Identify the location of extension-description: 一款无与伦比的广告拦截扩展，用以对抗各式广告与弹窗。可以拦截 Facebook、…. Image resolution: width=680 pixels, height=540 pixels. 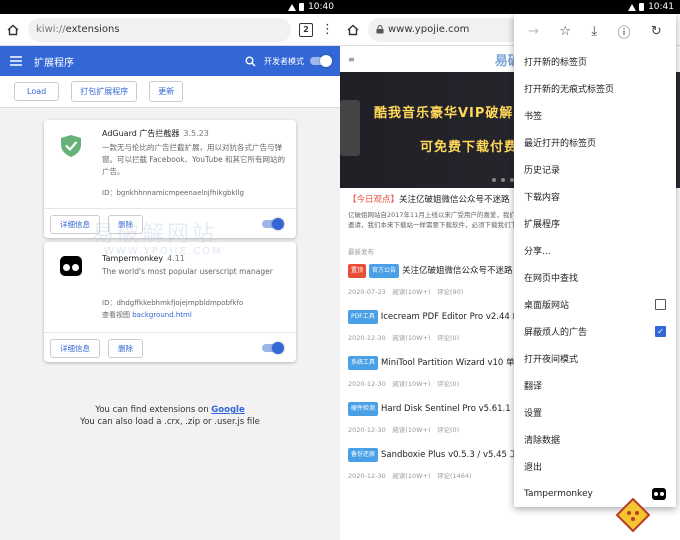
(194, 159).